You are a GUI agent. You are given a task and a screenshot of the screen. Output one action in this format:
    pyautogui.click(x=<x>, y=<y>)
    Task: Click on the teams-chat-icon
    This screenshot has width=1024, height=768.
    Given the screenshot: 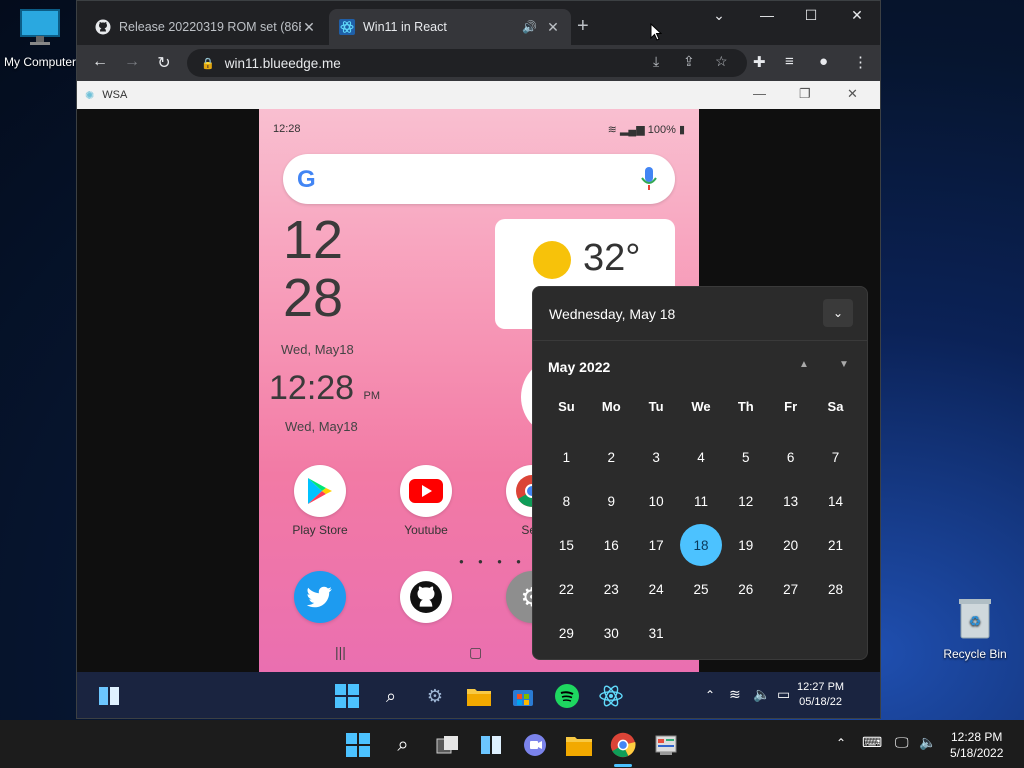 What is the action you would take?
    pyautogui.click(x=535, y=745)
    